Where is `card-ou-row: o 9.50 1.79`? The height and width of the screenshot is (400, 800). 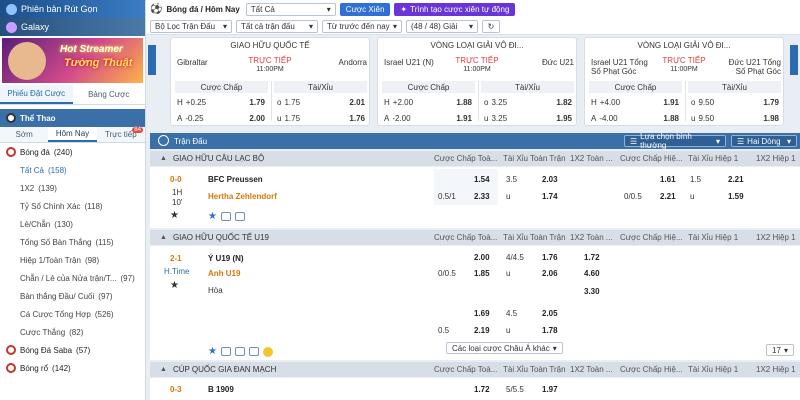 card-ou-row: o 9.50 1.79 is located at coordinates (735, 102).